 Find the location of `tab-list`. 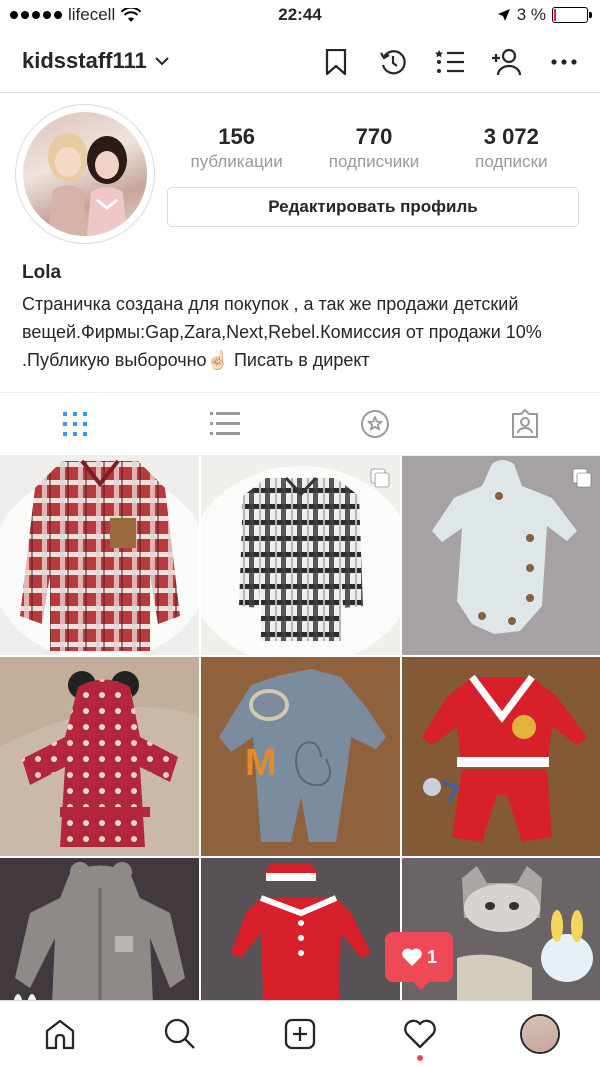

tab-list is located at coordinates (225, 424).